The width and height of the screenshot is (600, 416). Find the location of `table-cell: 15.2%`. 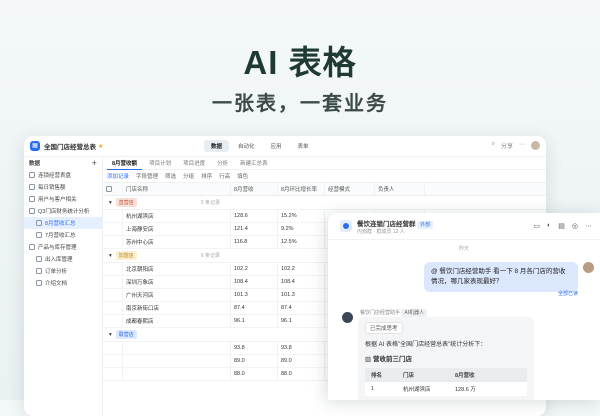

table-cell: 15.2% is located at coordinates (301, 216).